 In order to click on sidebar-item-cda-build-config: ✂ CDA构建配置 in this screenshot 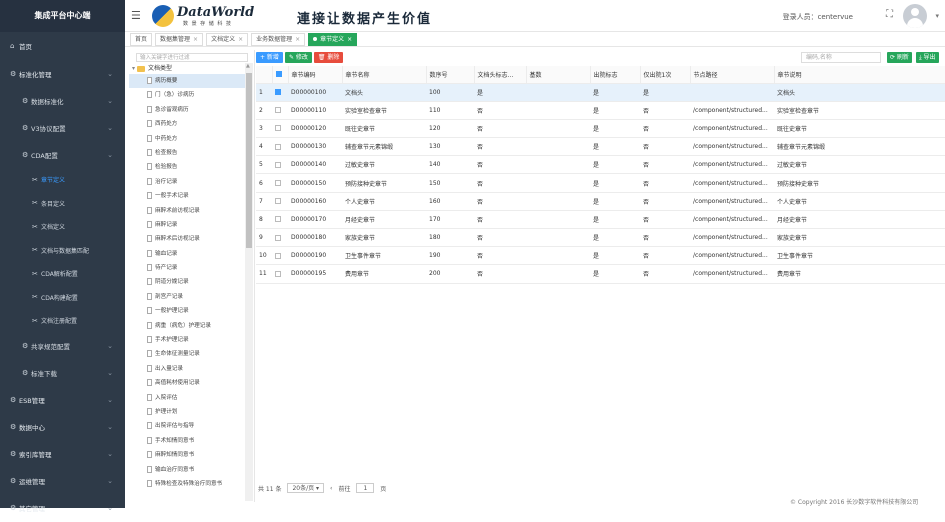, I will do `click(62, 298)`.